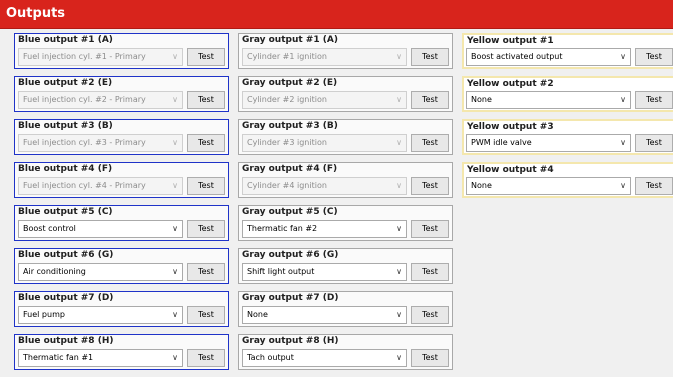 Image resolution: width=673 pixels, height=377 pixels. Describe the element at coordinates (206, 229) in the screenshot. I see `blue-output-5-test-button: Test` at that location.